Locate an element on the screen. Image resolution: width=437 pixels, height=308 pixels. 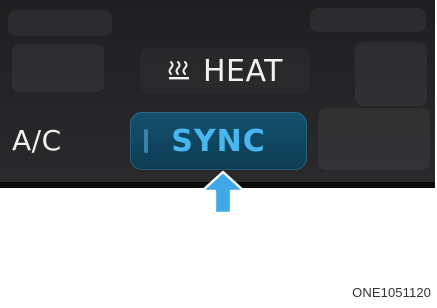
pointer-arrow is located at coordinates (223, 193).